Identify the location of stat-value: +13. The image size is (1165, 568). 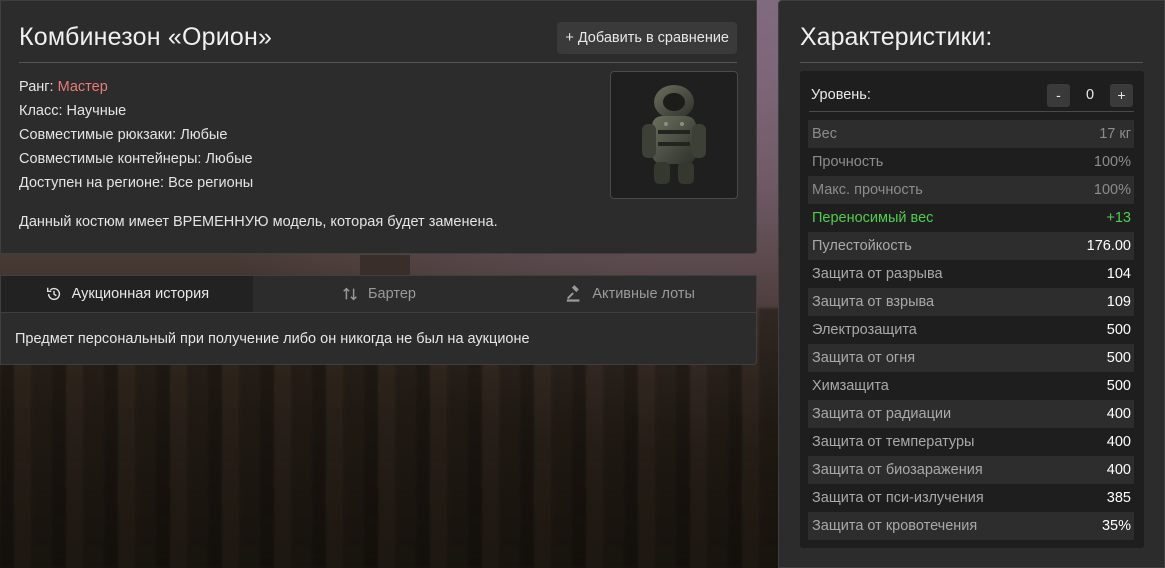
(1118, 218).